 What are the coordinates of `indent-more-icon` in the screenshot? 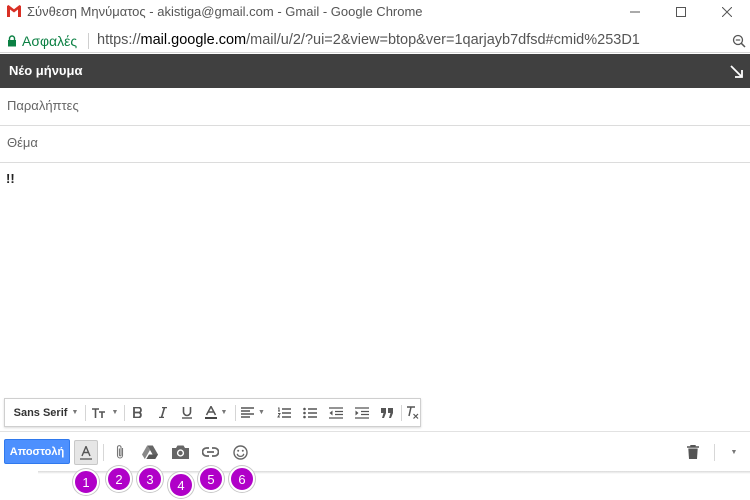 It's located at (362, 412).